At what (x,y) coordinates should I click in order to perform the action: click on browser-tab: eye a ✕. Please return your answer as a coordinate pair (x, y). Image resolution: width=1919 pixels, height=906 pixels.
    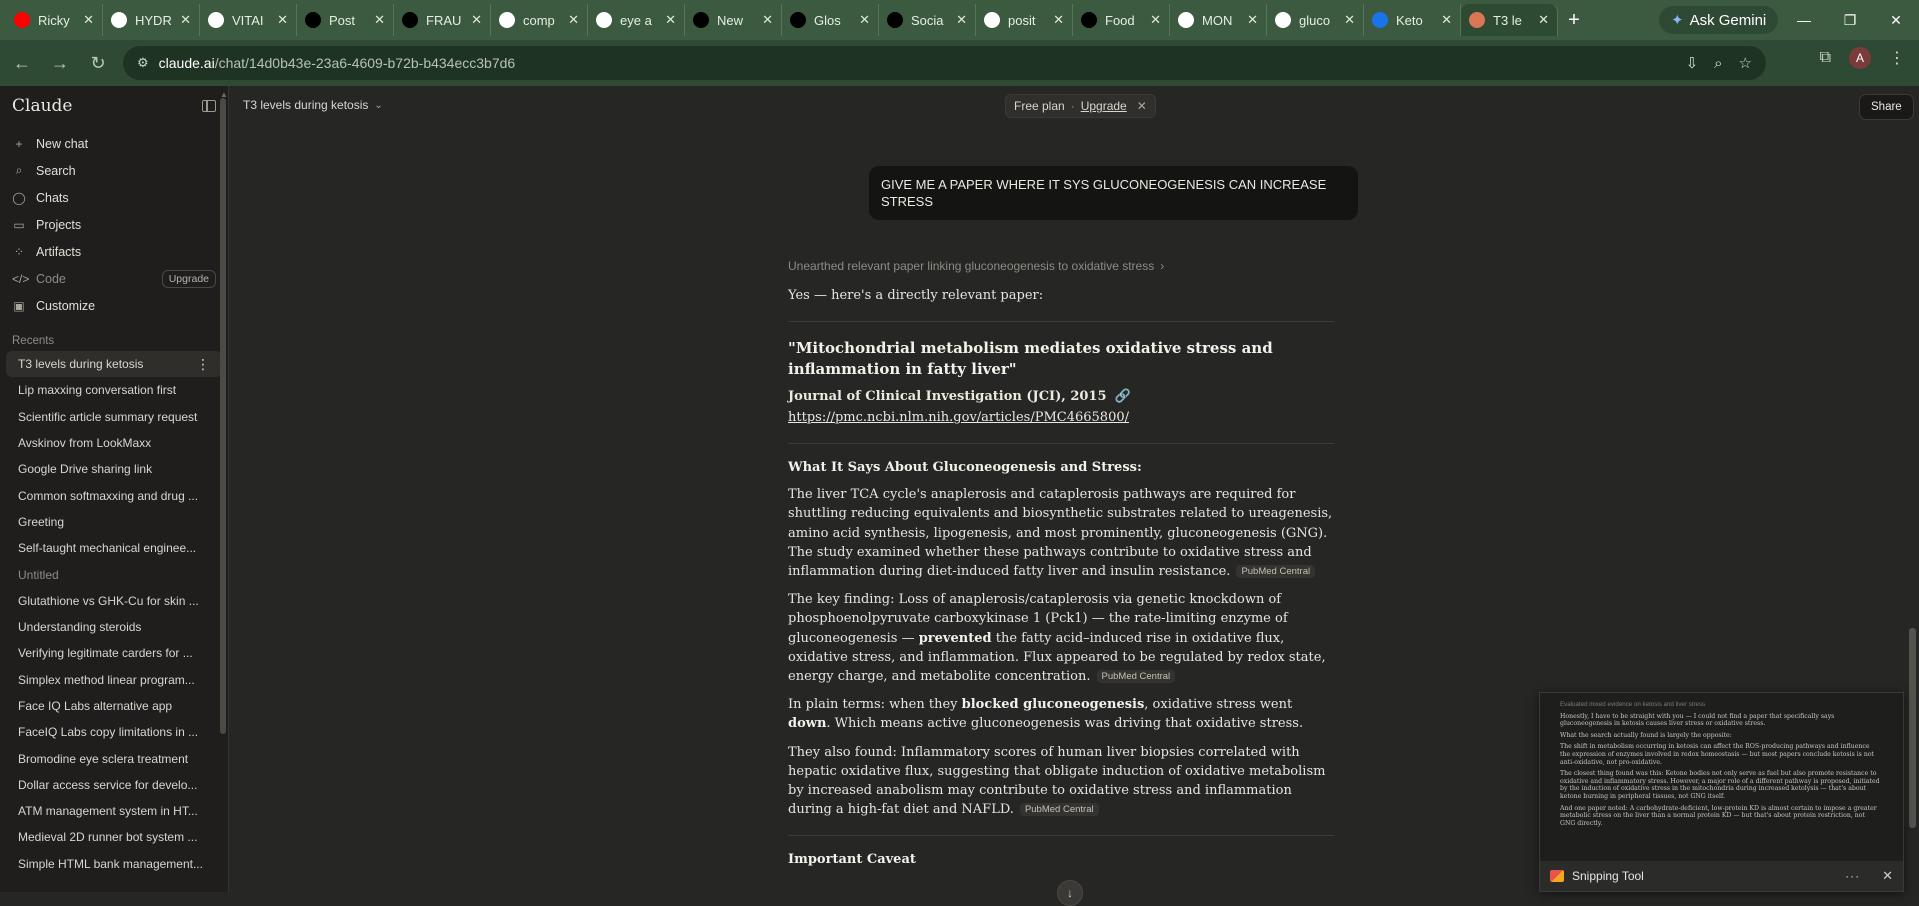
    Looking at the image, I should click on (636, 20).